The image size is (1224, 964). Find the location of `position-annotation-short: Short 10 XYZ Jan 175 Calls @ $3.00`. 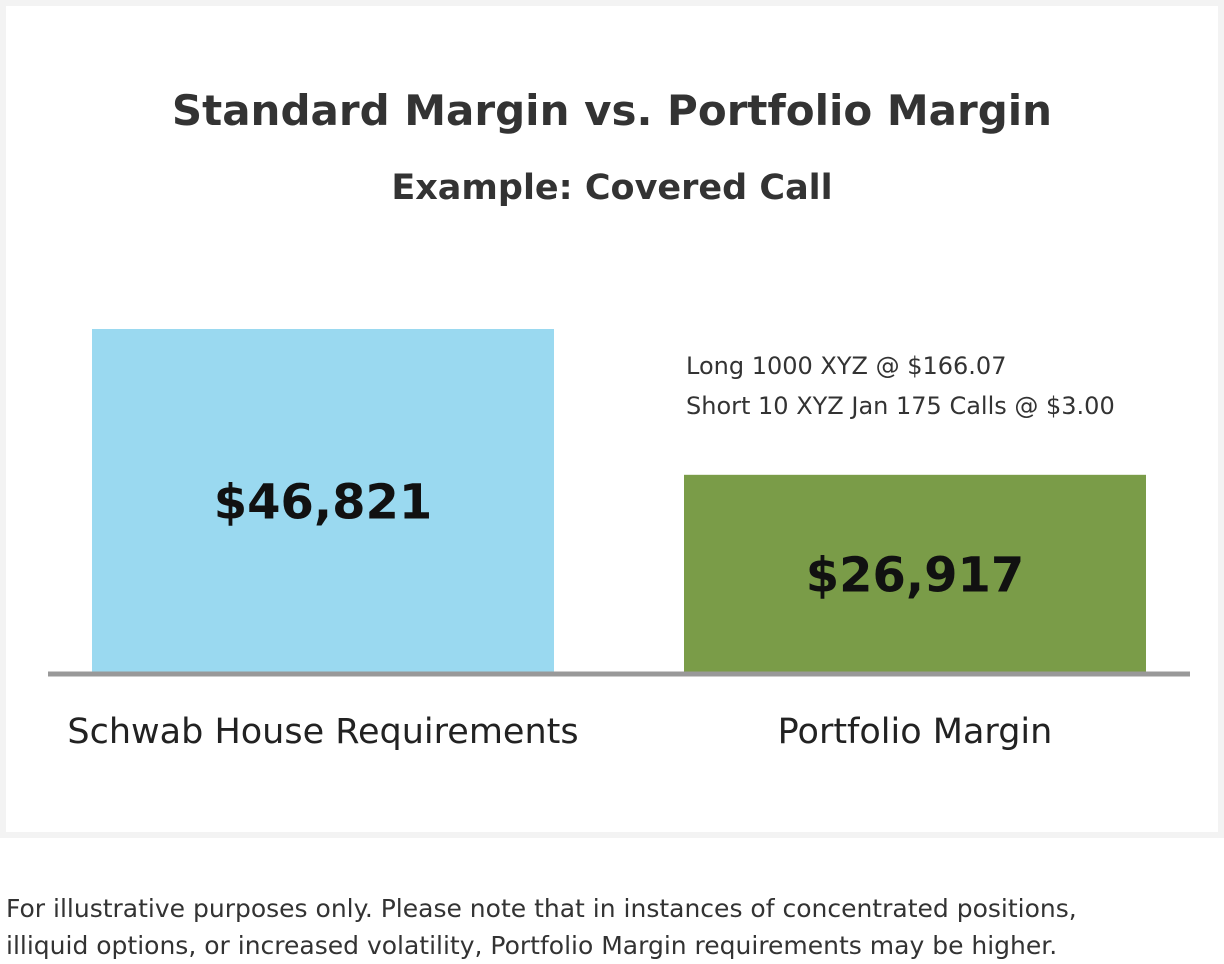

position-annotation-short: Short 10 XYZ Jan 175 Calls @ $3.00 is located at coordinates (900, 406).